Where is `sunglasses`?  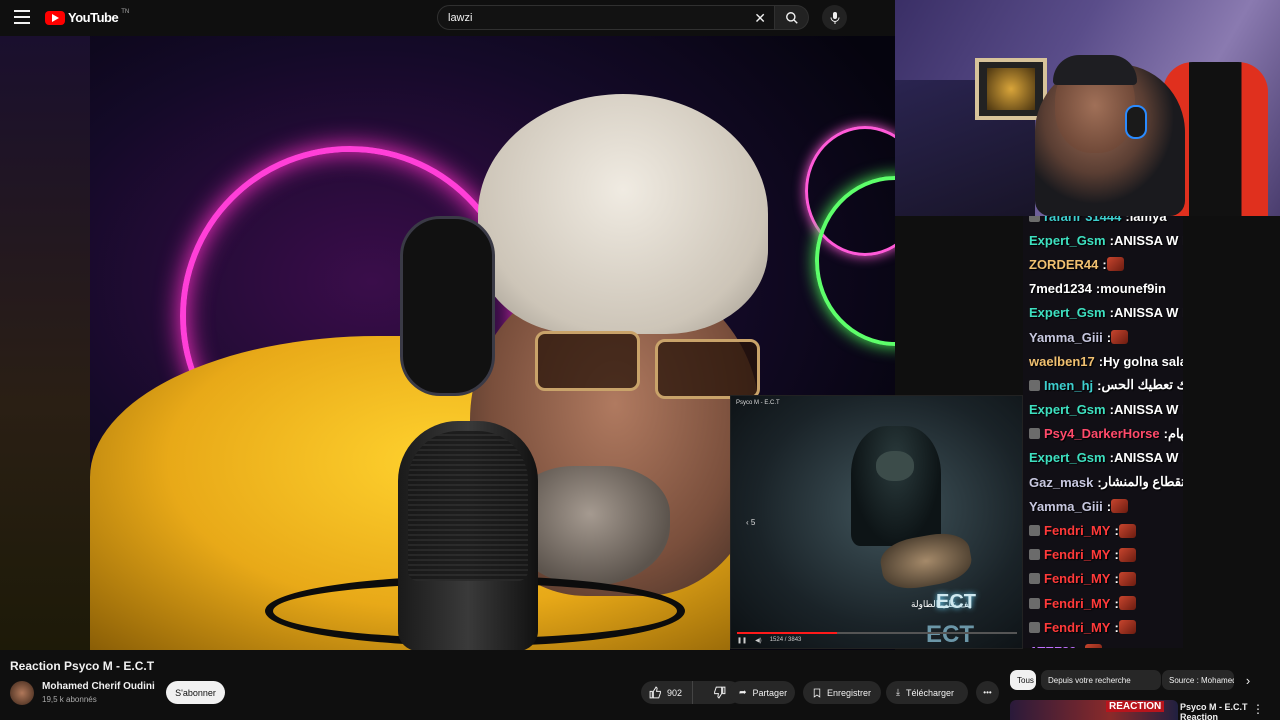
sunglasses is located at coordinates (640, 366).